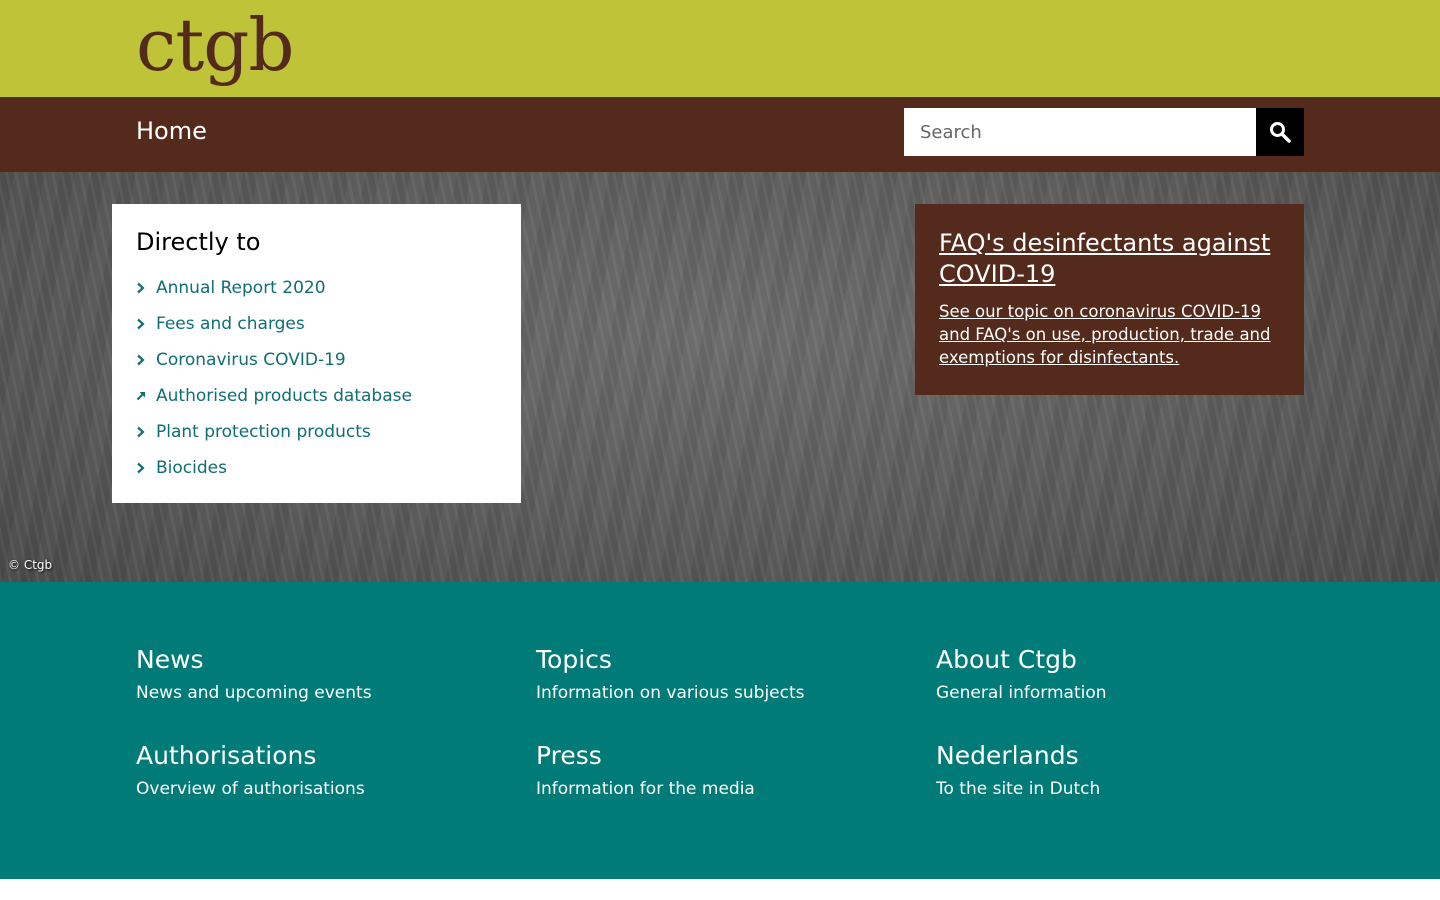 The width and height of the screenshot is (1440, 900). I want to click on nav-home-link: Home, so click(171, 131).